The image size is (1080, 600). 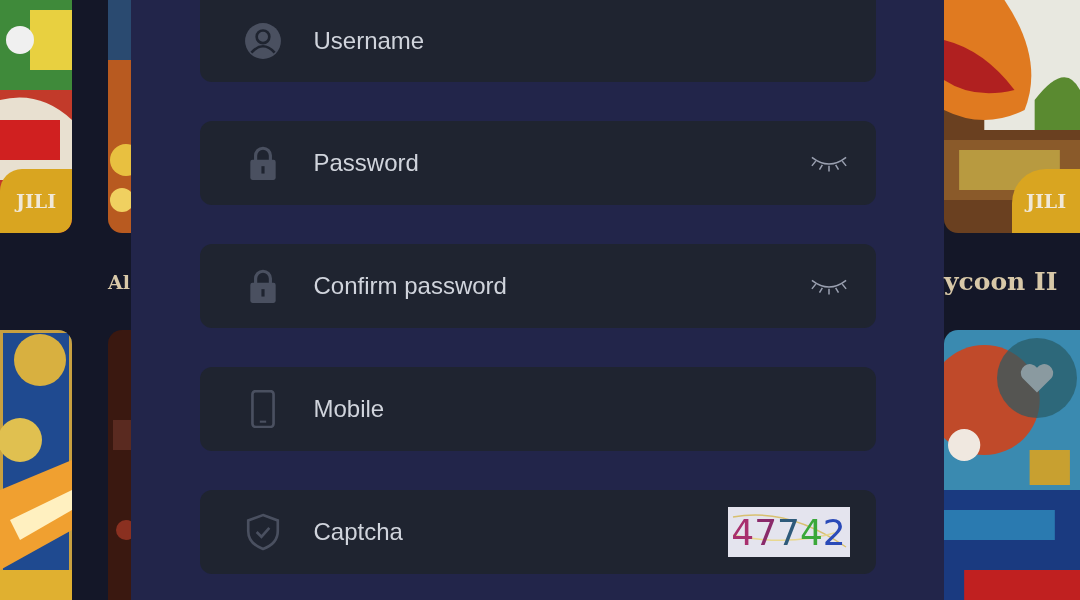 What do you see at coordinates (262, 40) in the screenshot?
I see `user-icon` at bounding box center [262, 40].